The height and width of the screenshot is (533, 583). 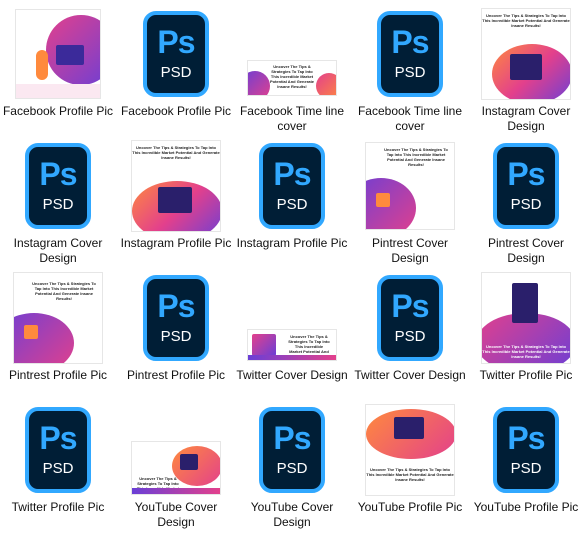 I want to click on file-item: Ps PSD Twitter Cover Design, so click(x=410, y=333).